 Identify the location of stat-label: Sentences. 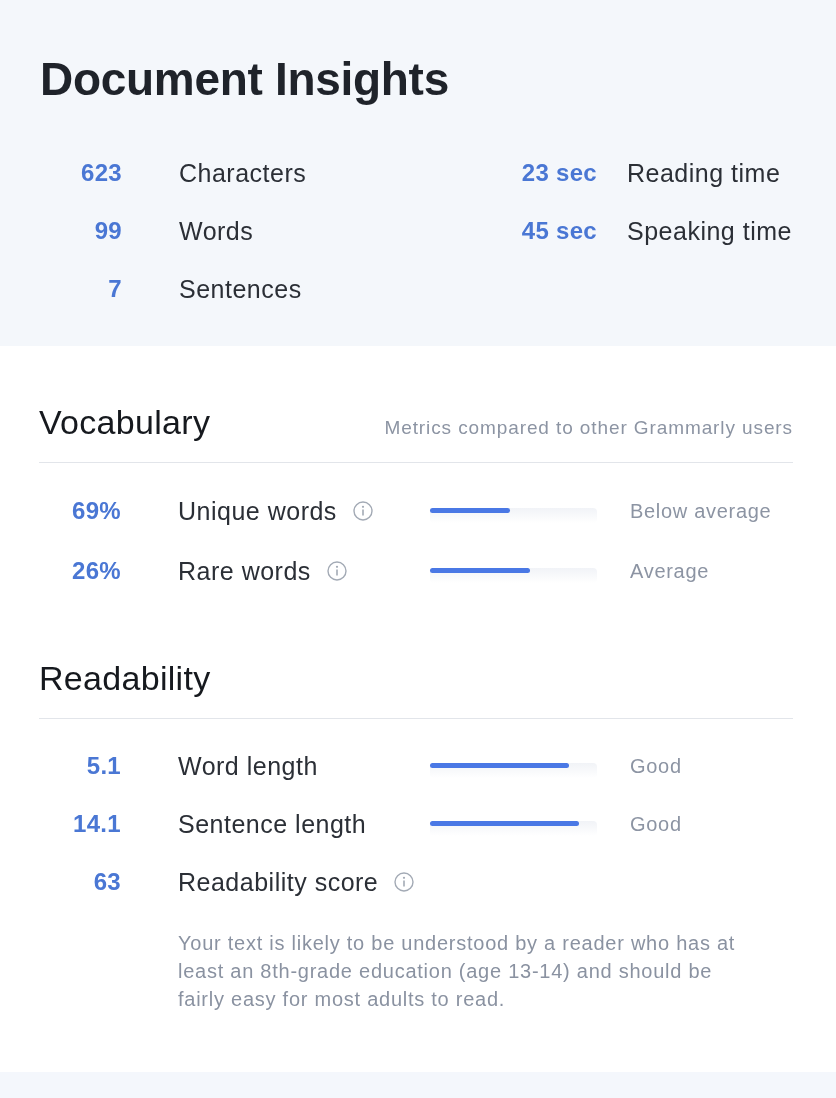
(240, 289).